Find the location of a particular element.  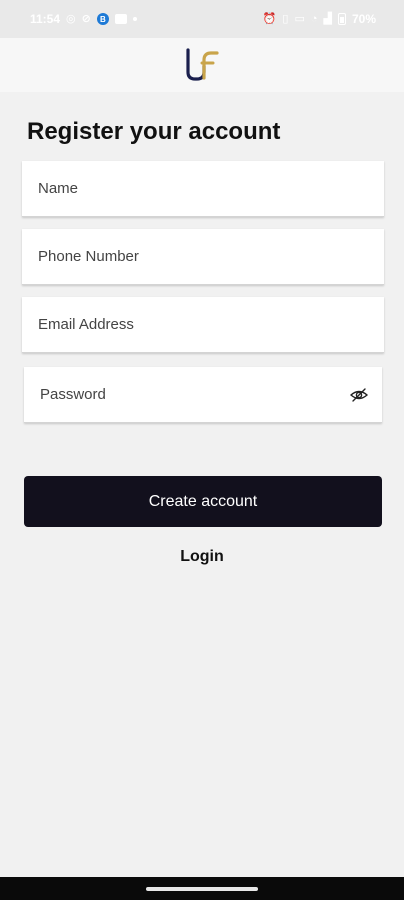

phone-field is located at coordinates (203, 257).